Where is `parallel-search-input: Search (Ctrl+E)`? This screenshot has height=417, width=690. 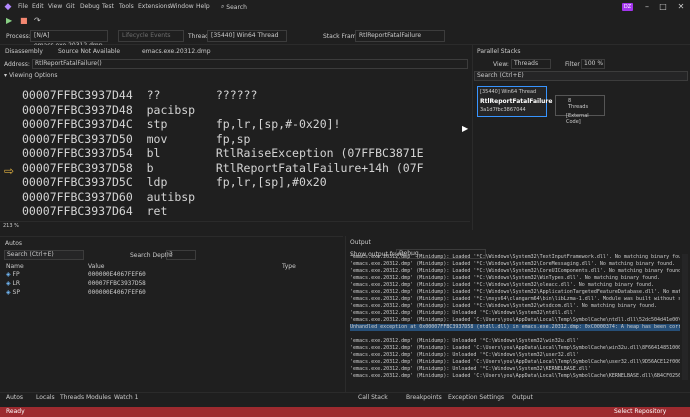 parallel-search-input: Search (Ctrl+E) is located at coordinates (581, 76).